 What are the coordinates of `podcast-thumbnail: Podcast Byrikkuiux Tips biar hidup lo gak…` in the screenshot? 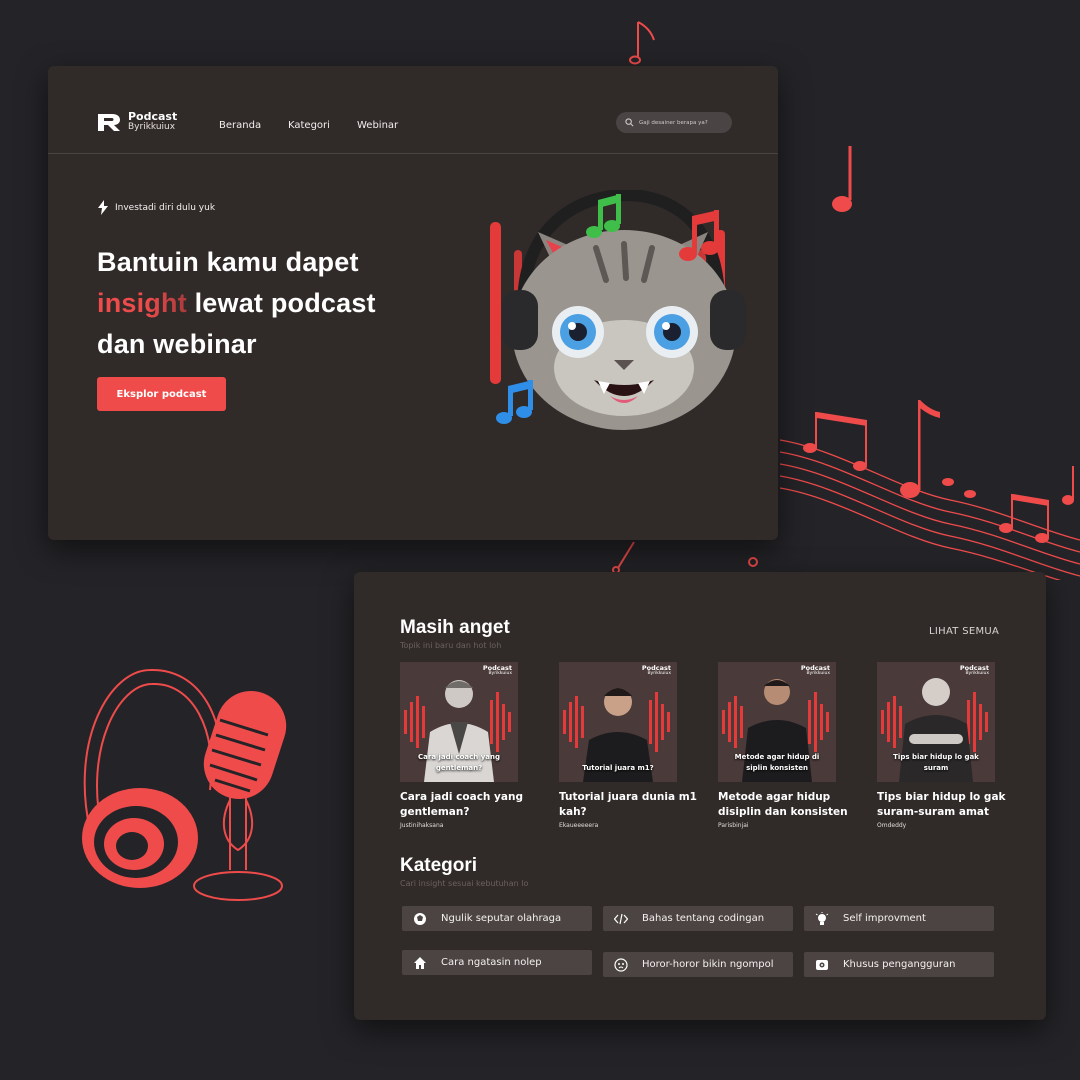 It's located at (936, 722).